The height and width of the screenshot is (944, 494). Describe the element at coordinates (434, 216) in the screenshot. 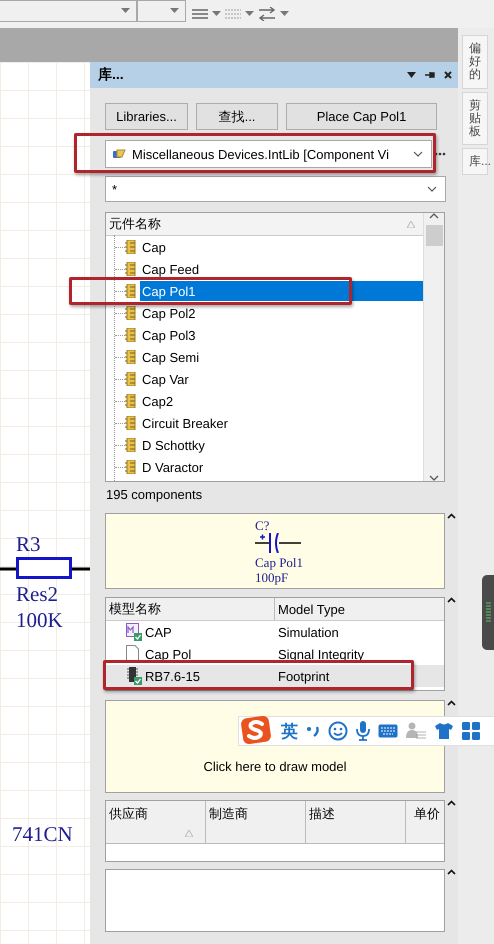

I see `scroll-up-icon` at that location.